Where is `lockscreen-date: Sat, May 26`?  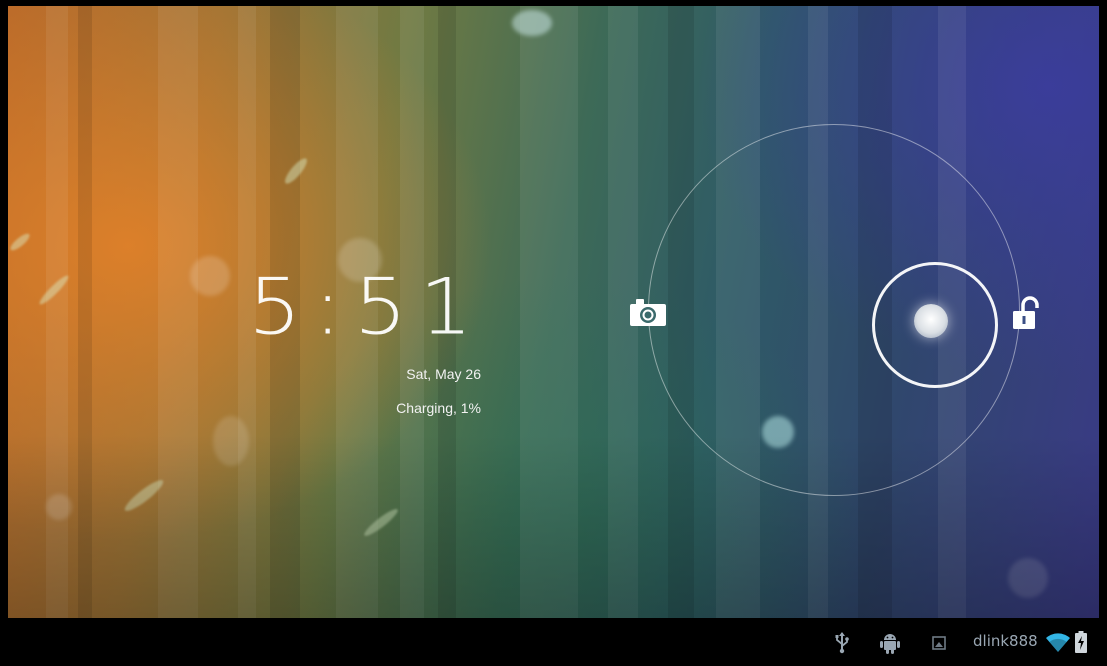 lockscreen-date: Sat, May 26 is located at coordinates (443, 374).